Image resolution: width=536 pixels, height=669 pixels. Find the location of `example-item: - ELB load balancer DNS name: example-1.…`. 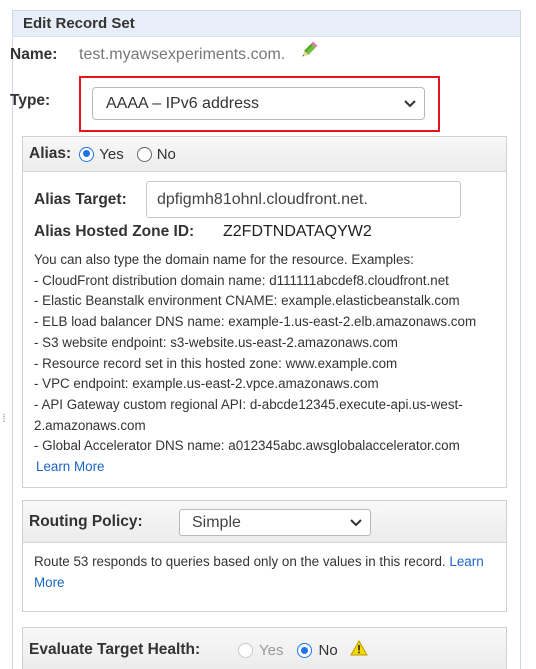

example-item: - ELB load balancer DNS name: example-1.… is located at coordinates (255, 322).